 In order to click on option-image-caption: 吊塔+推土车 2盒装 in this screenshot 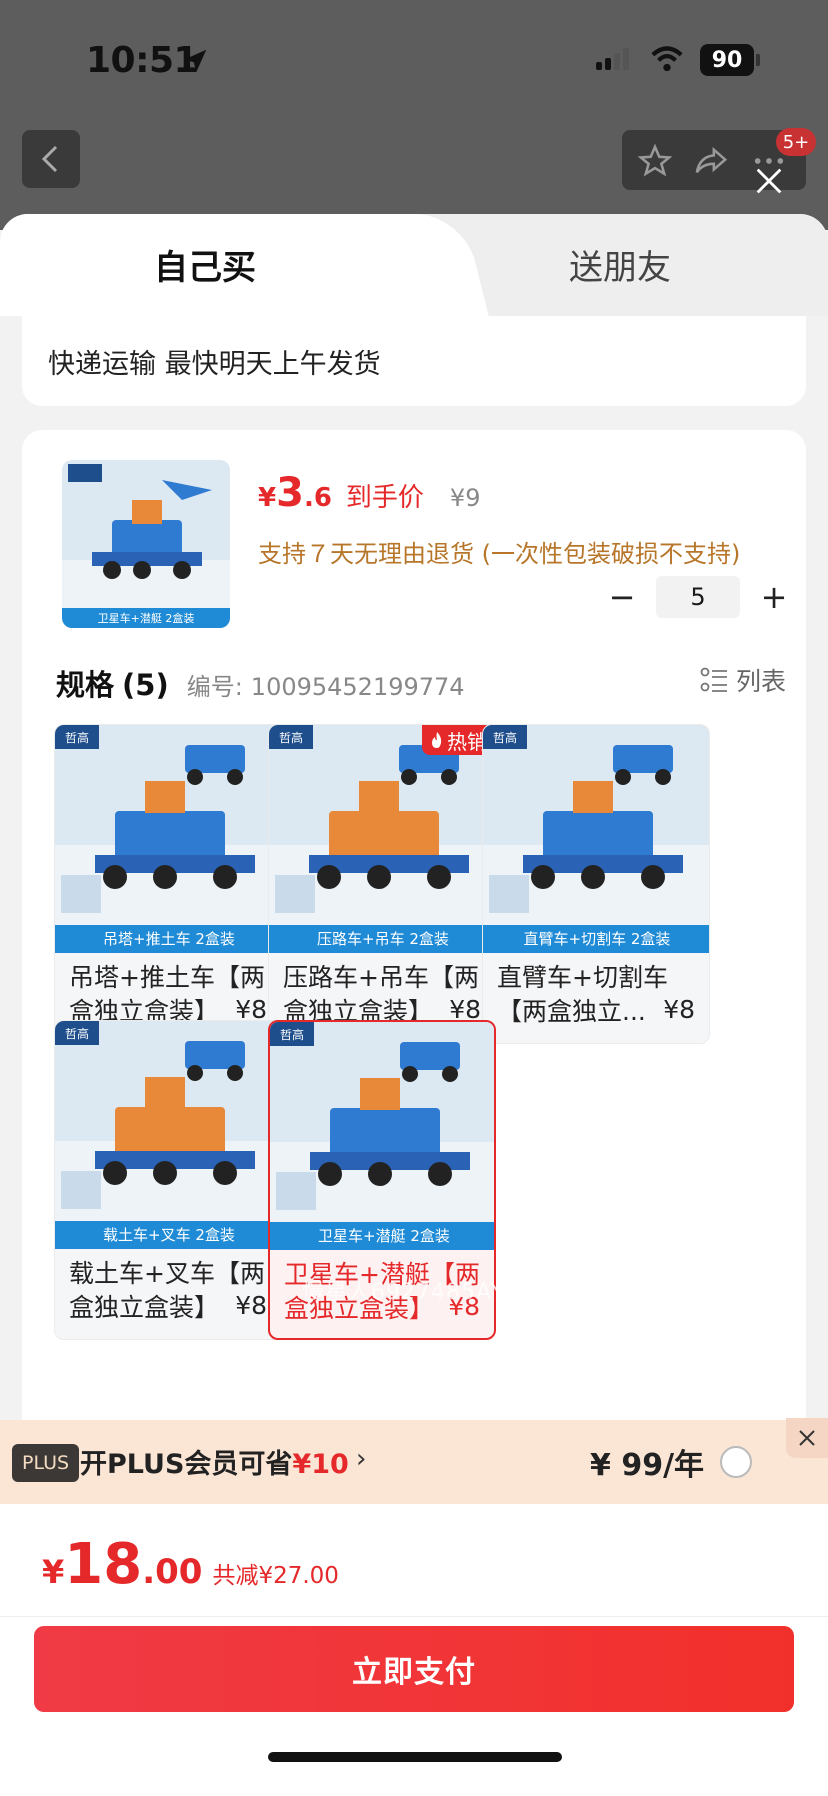, I will do `click(169, 939)`.